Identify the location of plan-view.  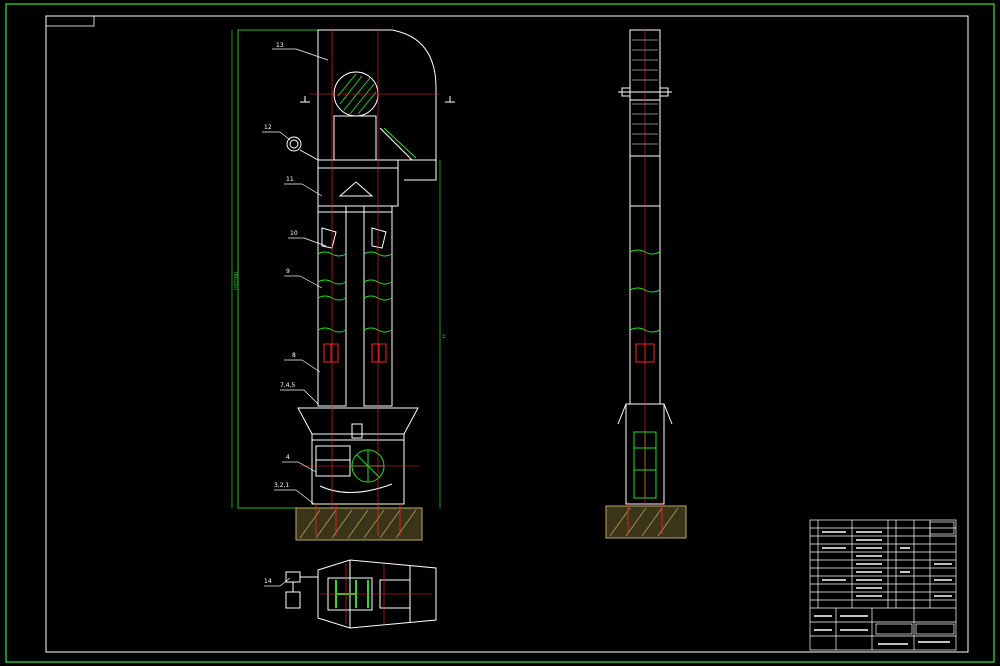
(361, 594).